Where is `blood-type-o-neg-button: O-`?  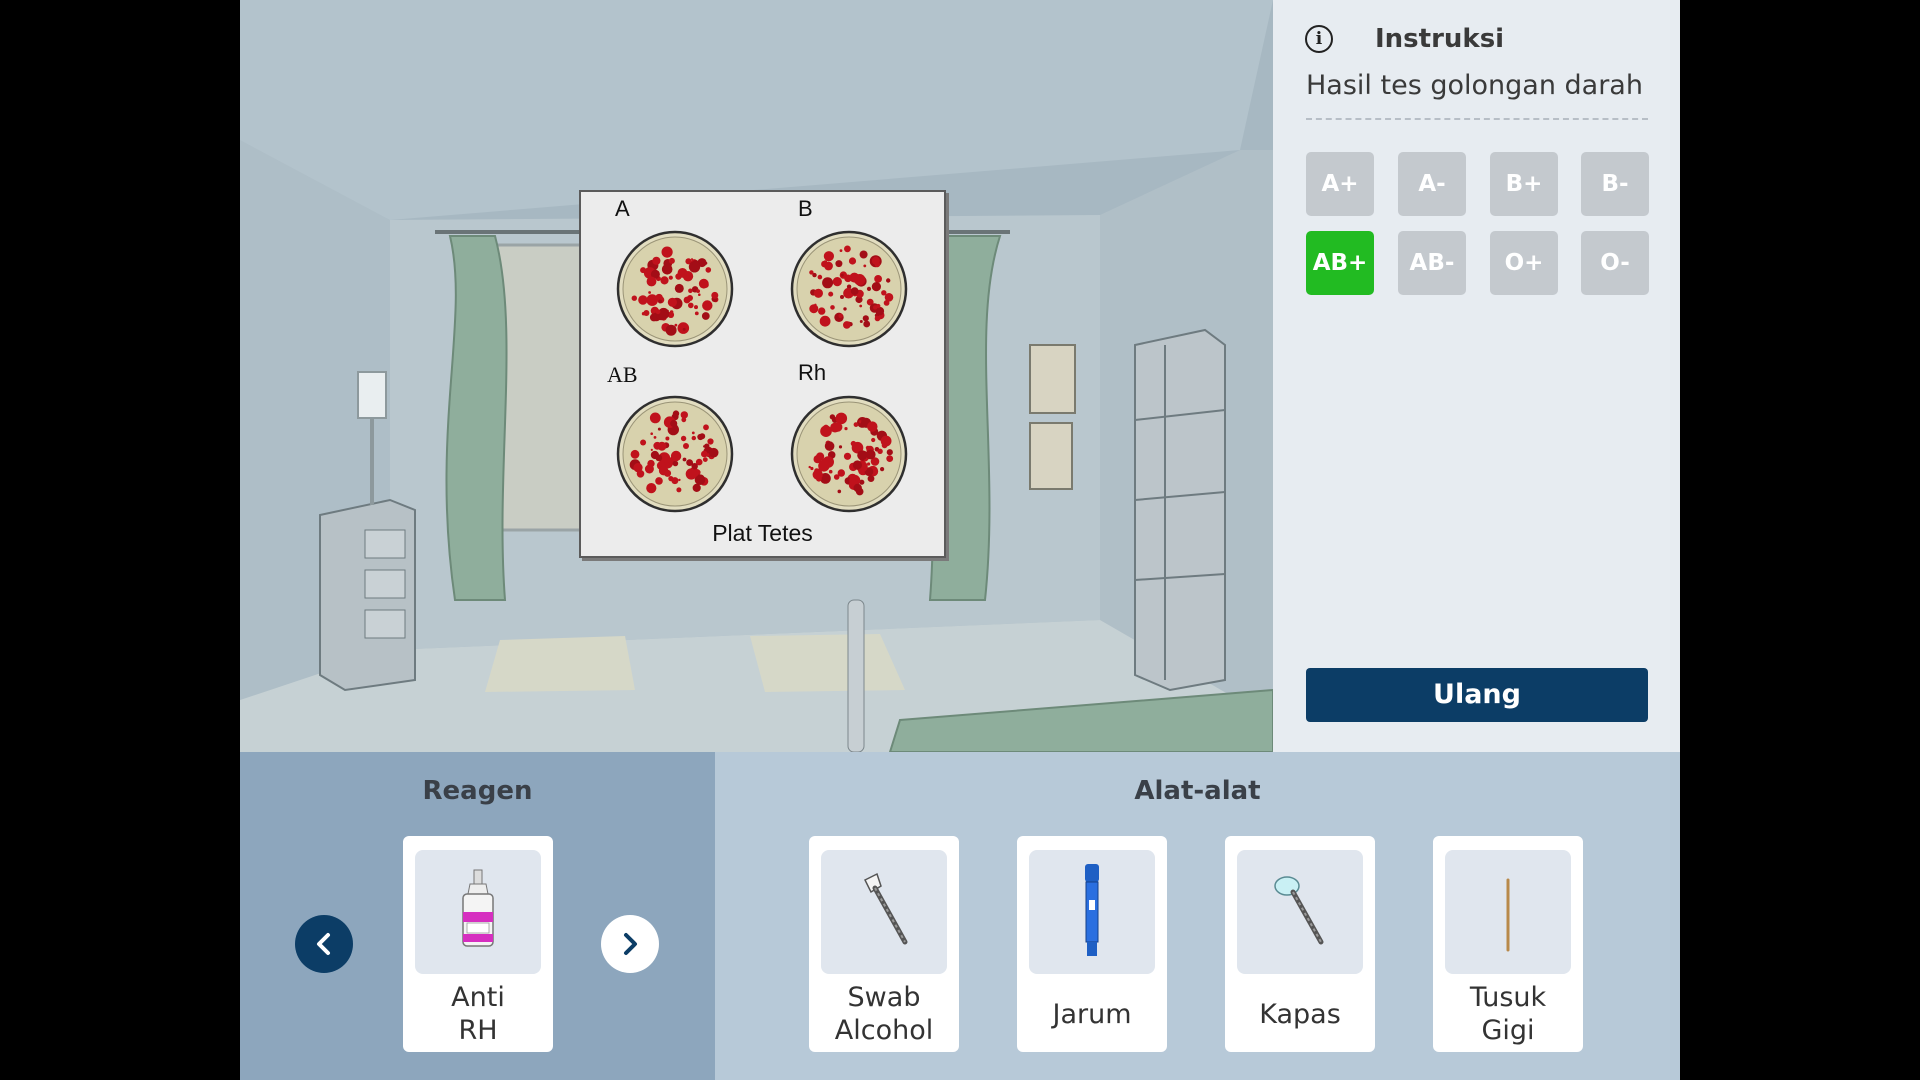
blood-type-o-neg-button: O- is located at coordinates (1615, 263).